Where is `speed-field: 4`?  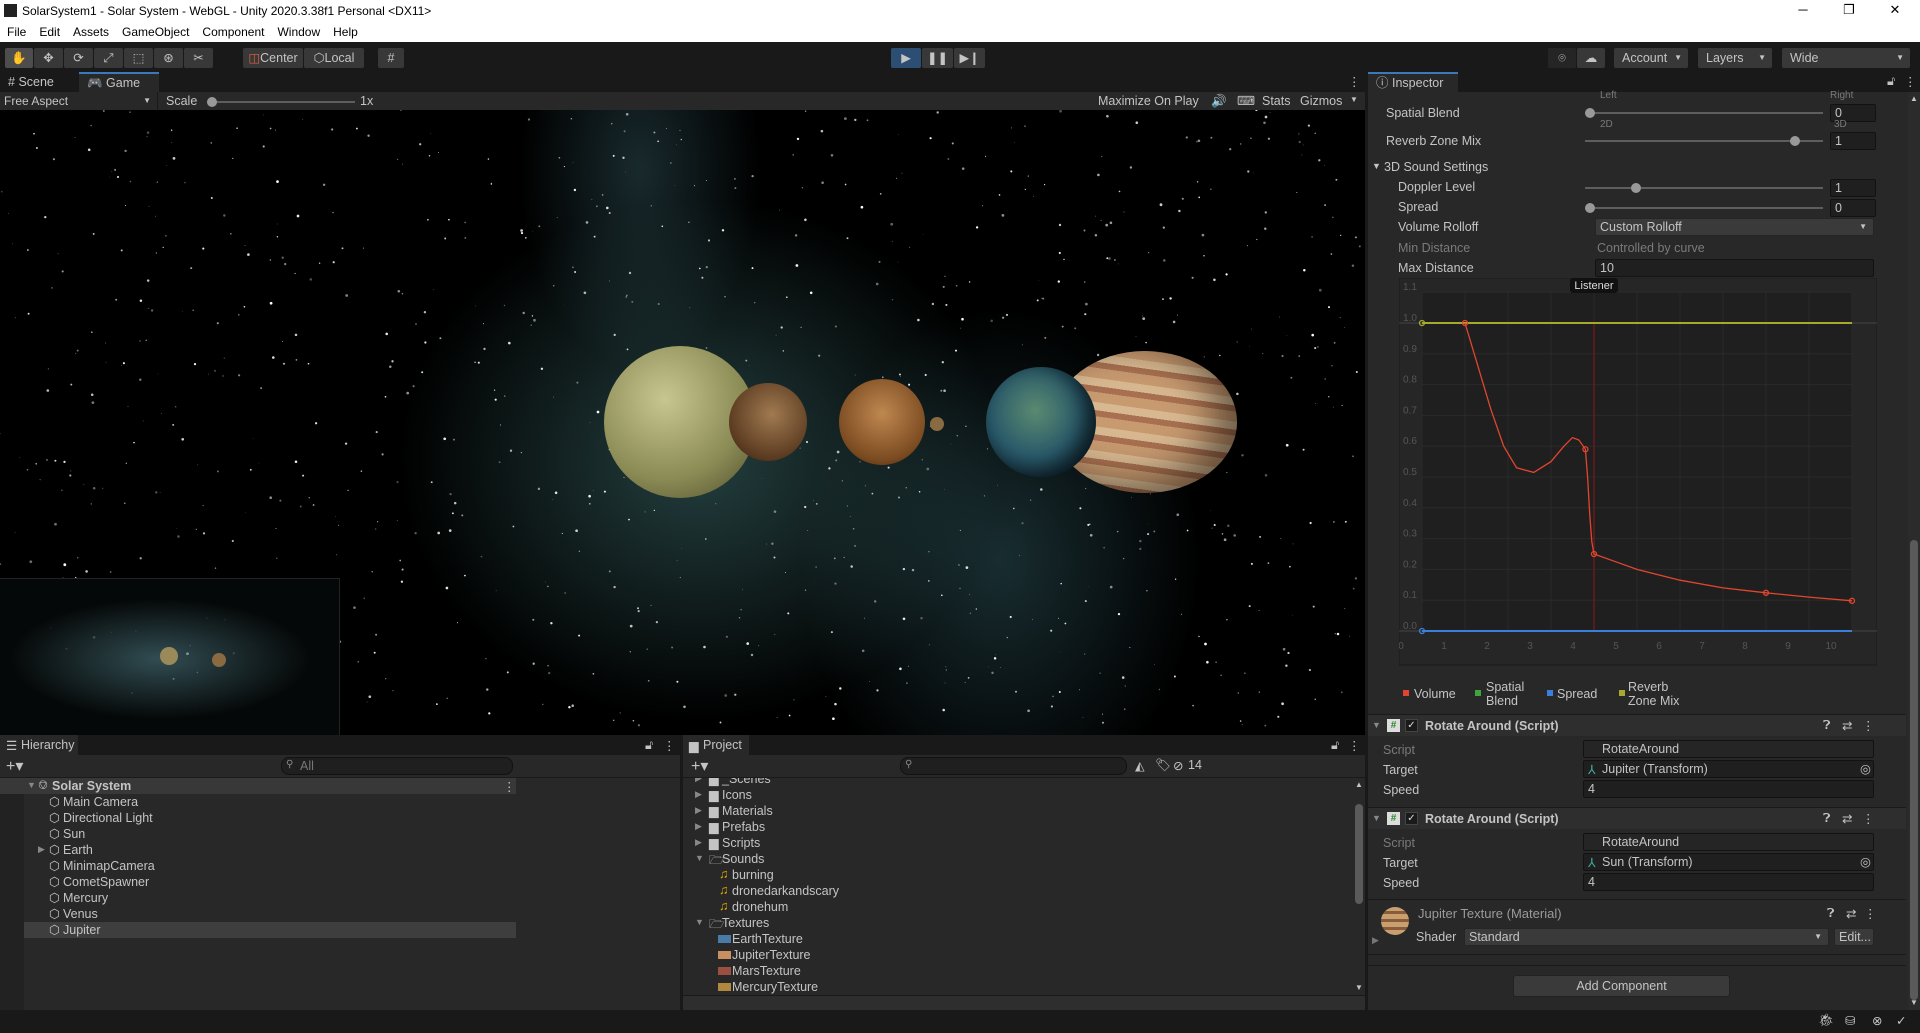
speed-field: 4 is located at coordinates (1728, 882).